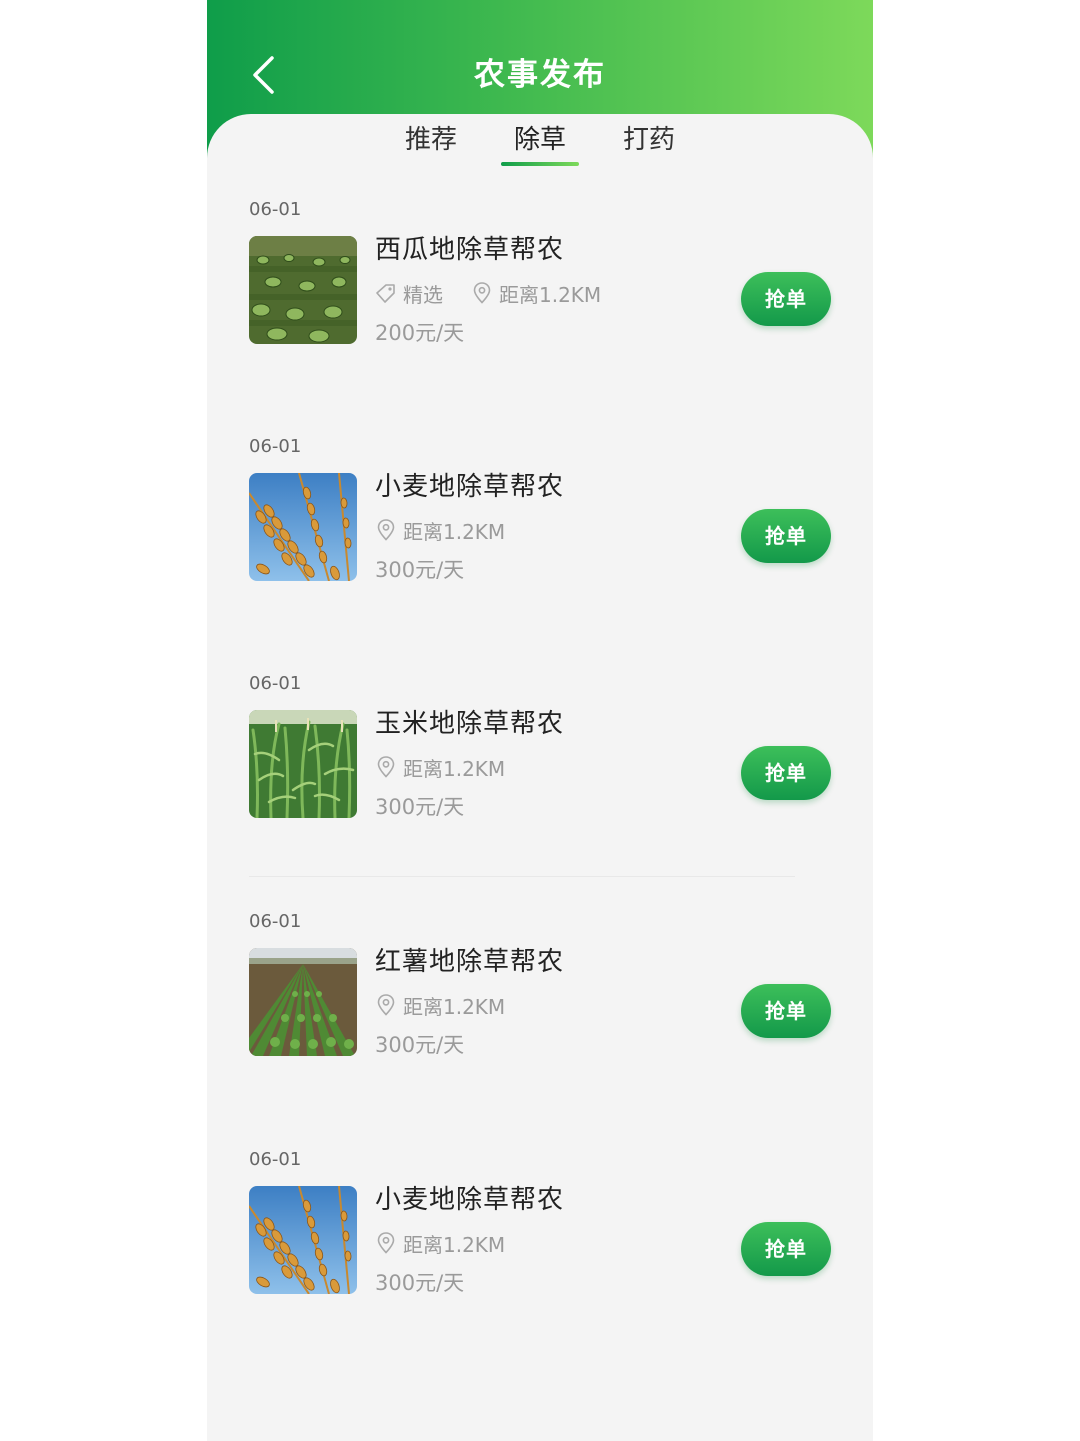 The height and width of the screenshot is (1441, 1080). What do you see at coordinates (303, 1002) in the screenshot?
I see `sweet-potato-field-image` at bounding box center [303, 1002].